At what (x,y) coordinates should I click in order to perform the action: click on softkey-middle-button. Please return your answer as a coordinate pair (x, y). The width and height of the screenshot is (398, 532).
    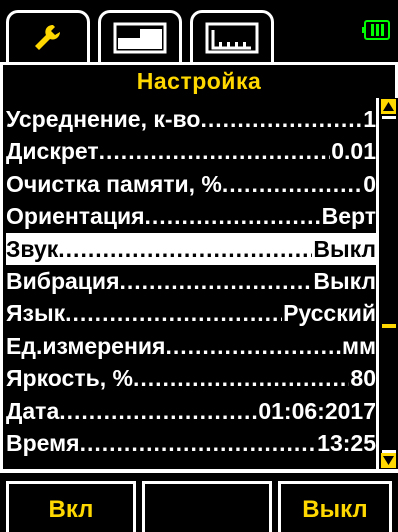
    Looking at the image, I should click on (207, 506).